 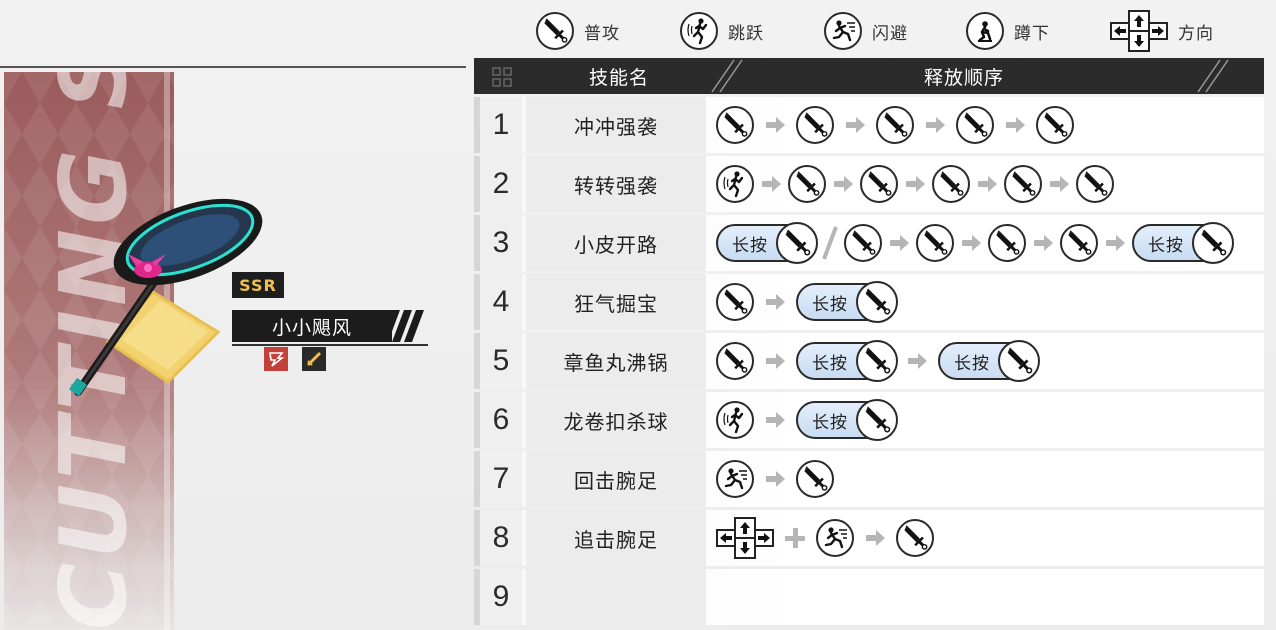 I want to click on table-row: 6 龙卷扣杀球 长按, so click(x=869, y=420).